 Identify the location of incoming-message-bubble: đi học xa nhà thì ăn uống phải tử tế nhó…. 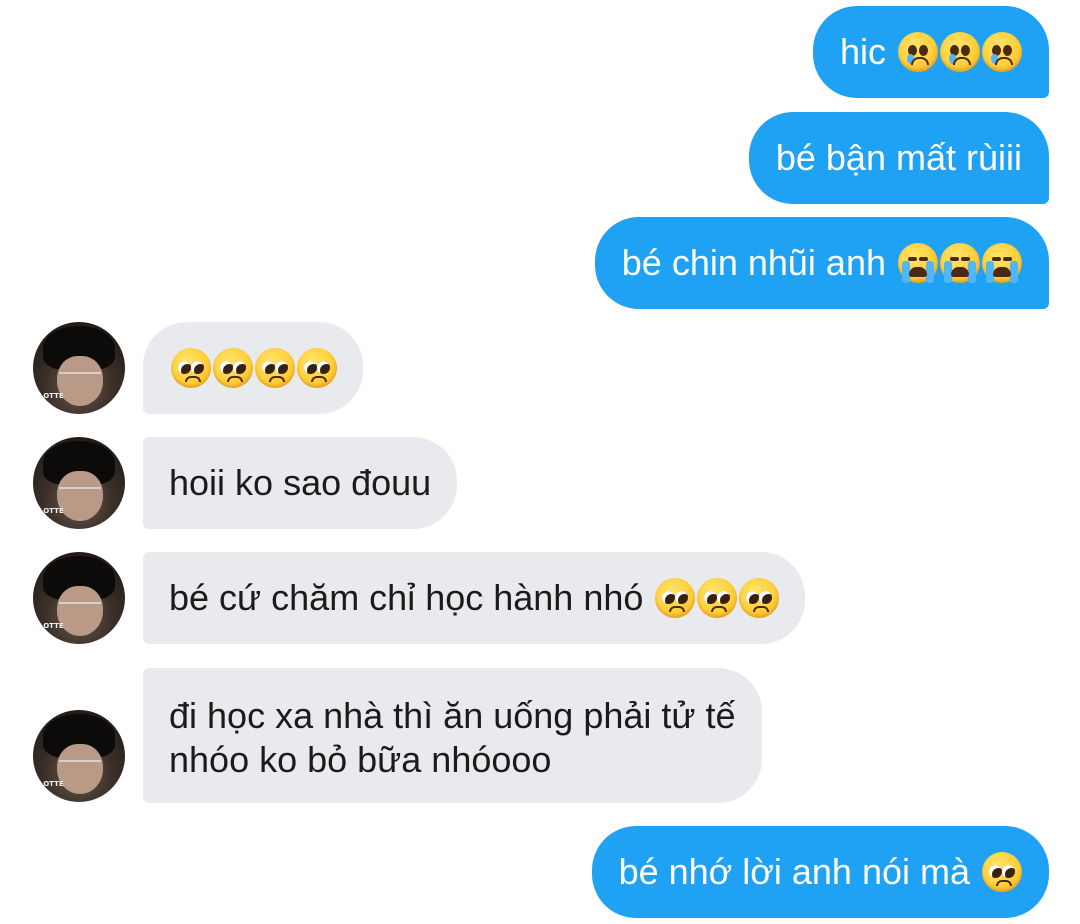
(452, 735).